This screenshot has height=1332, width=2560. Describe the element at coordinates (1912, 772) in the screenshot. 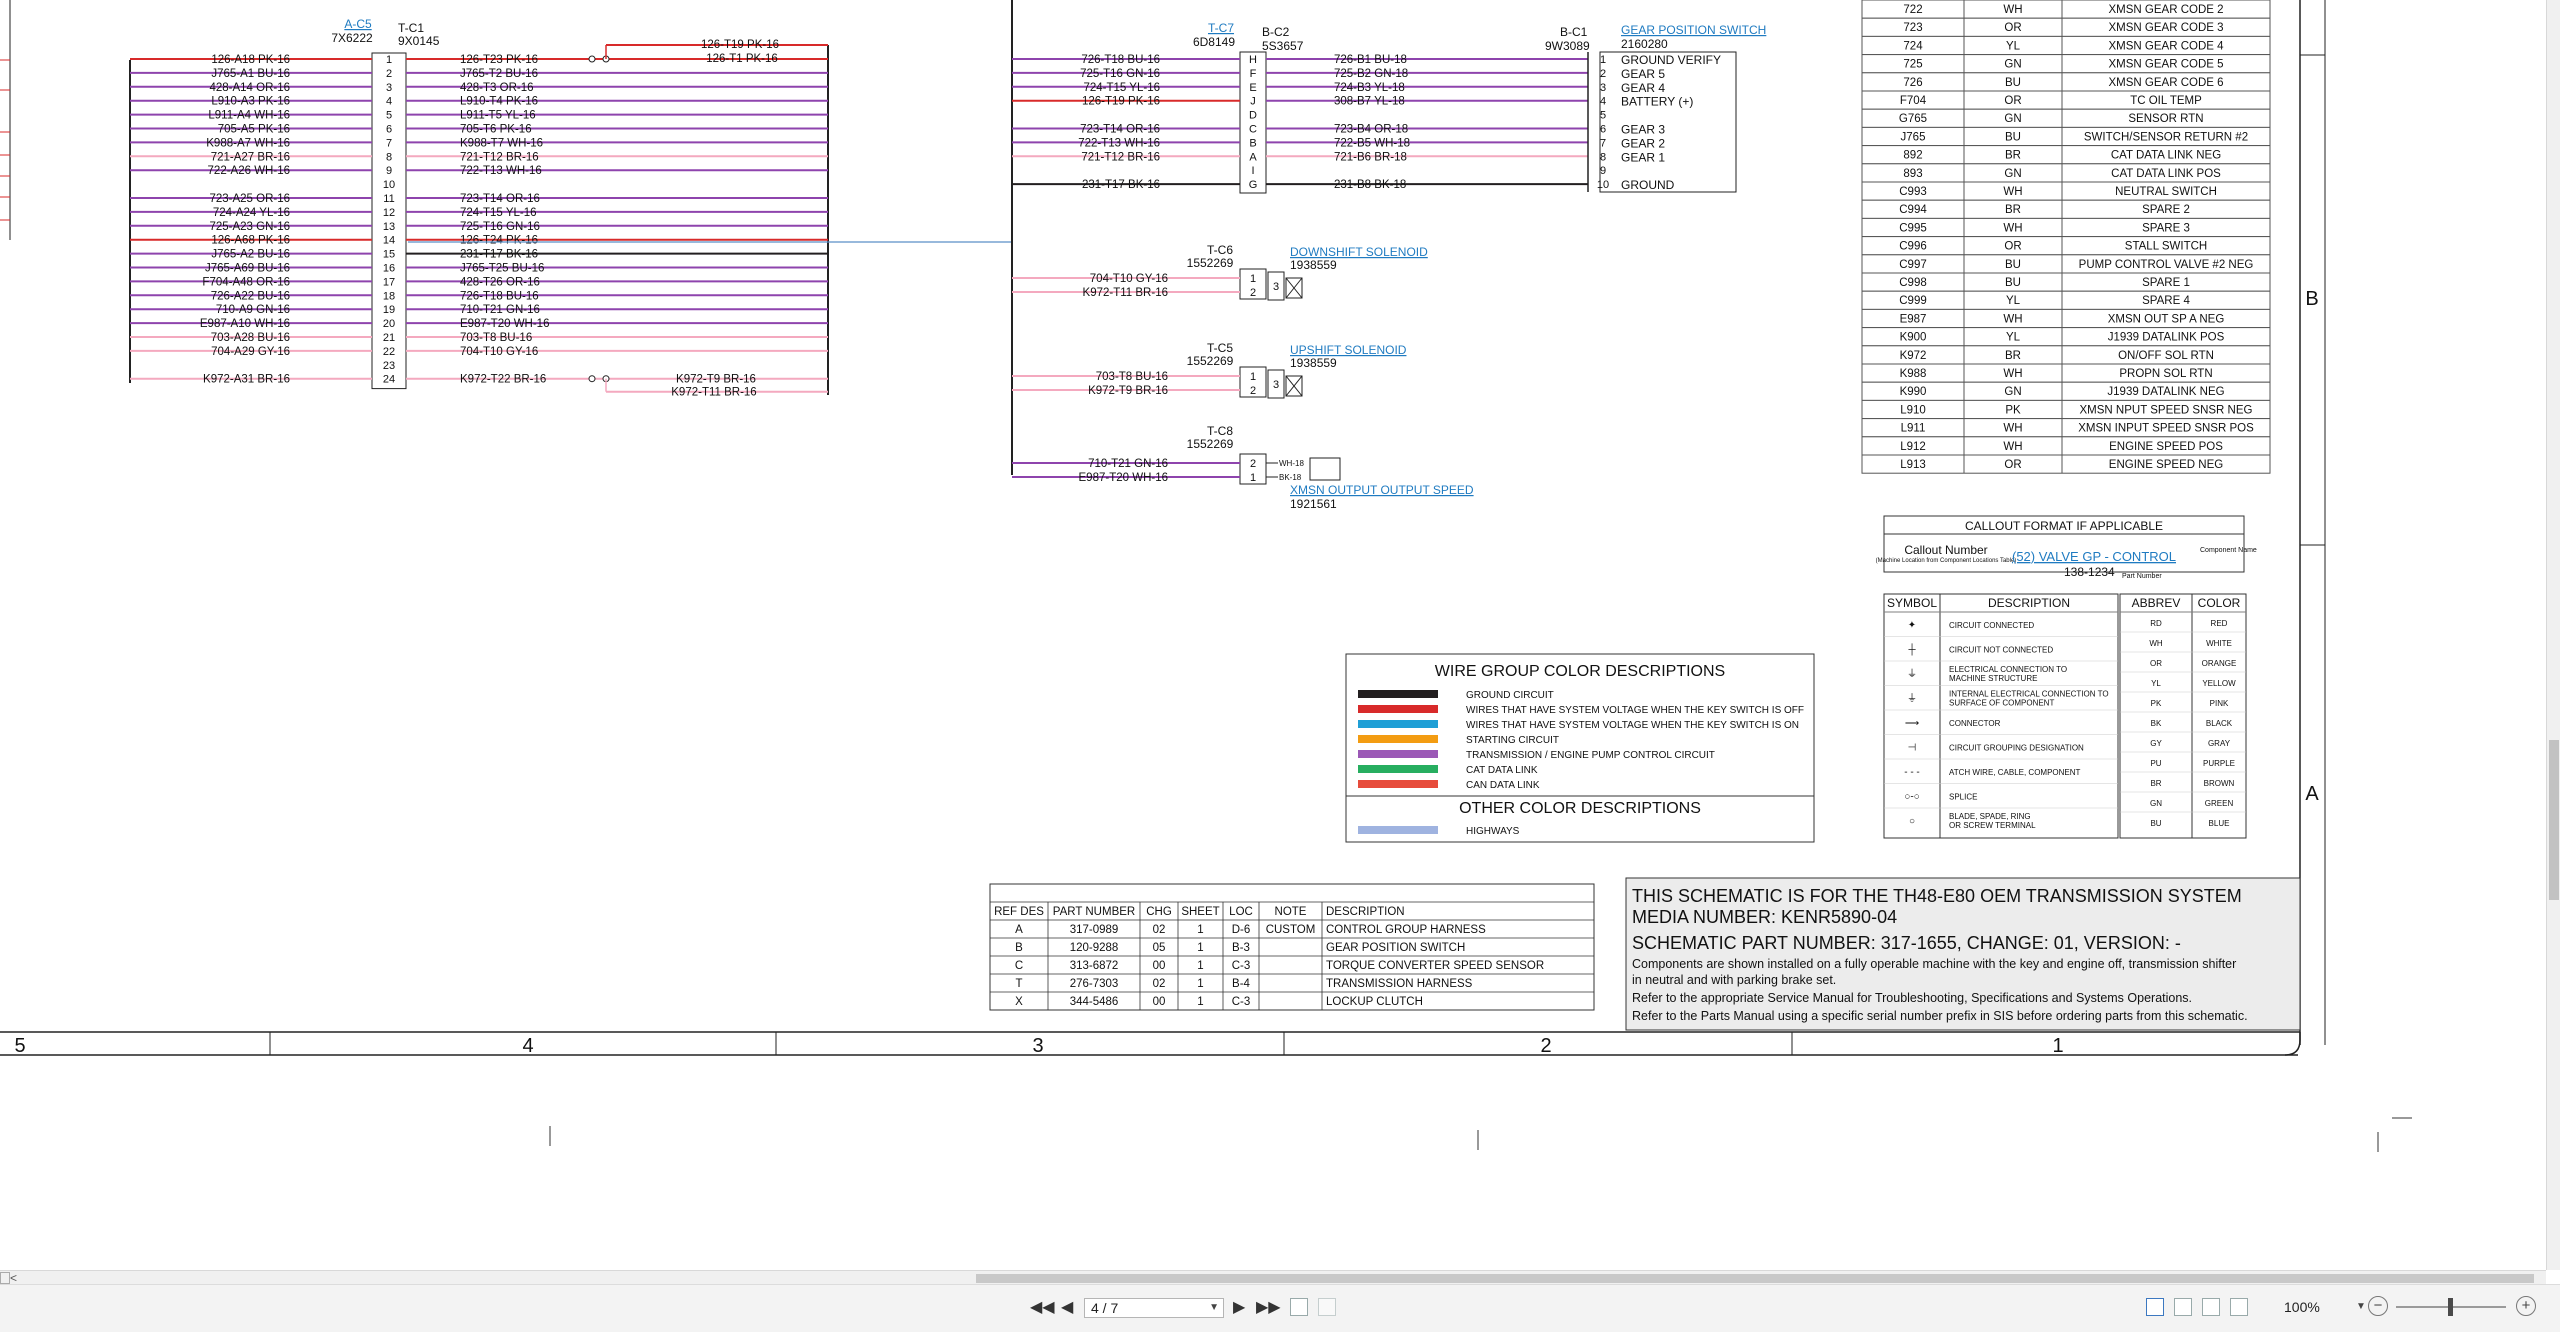

I see `symbol-glyph: - - -` at that location.